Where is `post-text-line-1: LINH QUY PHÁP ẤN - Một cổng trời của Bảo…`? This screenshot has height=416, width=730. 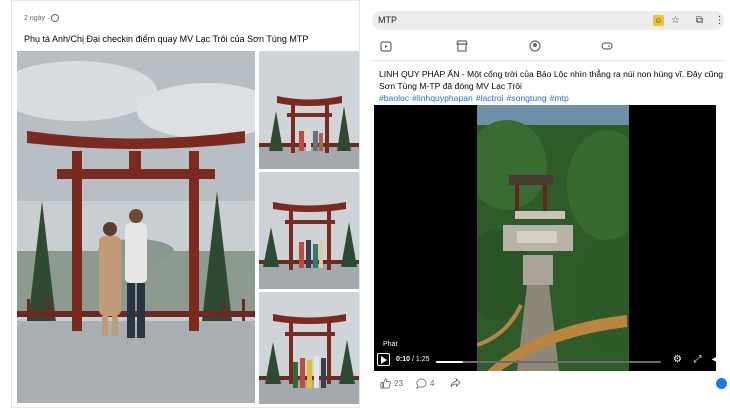 post-text-line-1: LINH QUY PHÁP ẤN - Một cổng trời của Bảo… is located at coordinates (552, 74).